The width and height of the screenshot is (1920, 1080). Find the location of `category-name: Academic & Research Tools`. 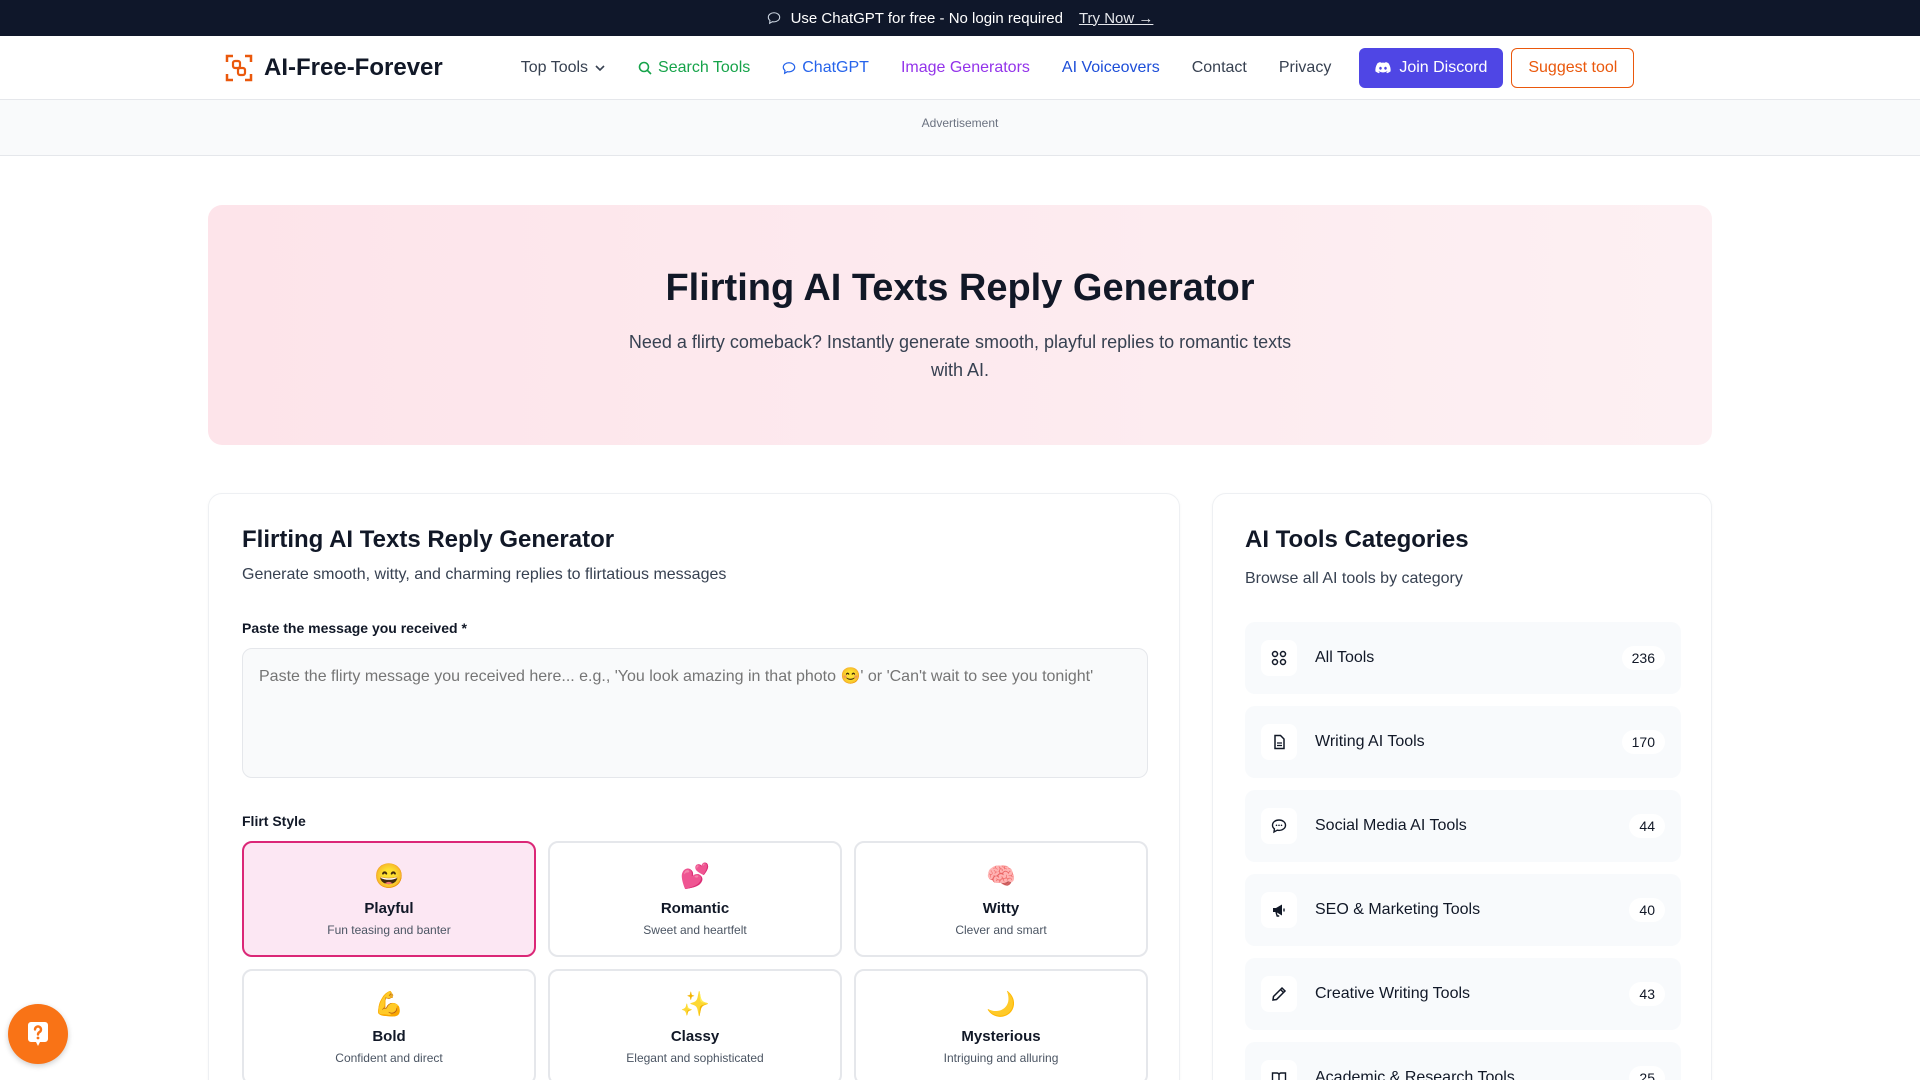

category-name: Academic & Research Tools is located at coordinates (1415, 1074).